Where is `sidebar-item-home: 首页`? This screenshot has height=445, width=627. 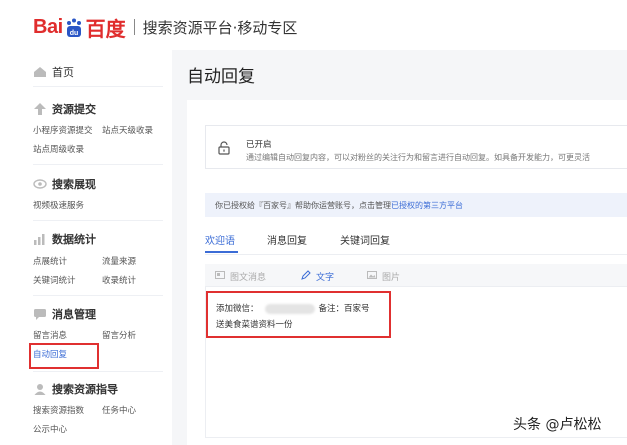
sidebar-item-home: 首页 is located at coordinates (53, 72).